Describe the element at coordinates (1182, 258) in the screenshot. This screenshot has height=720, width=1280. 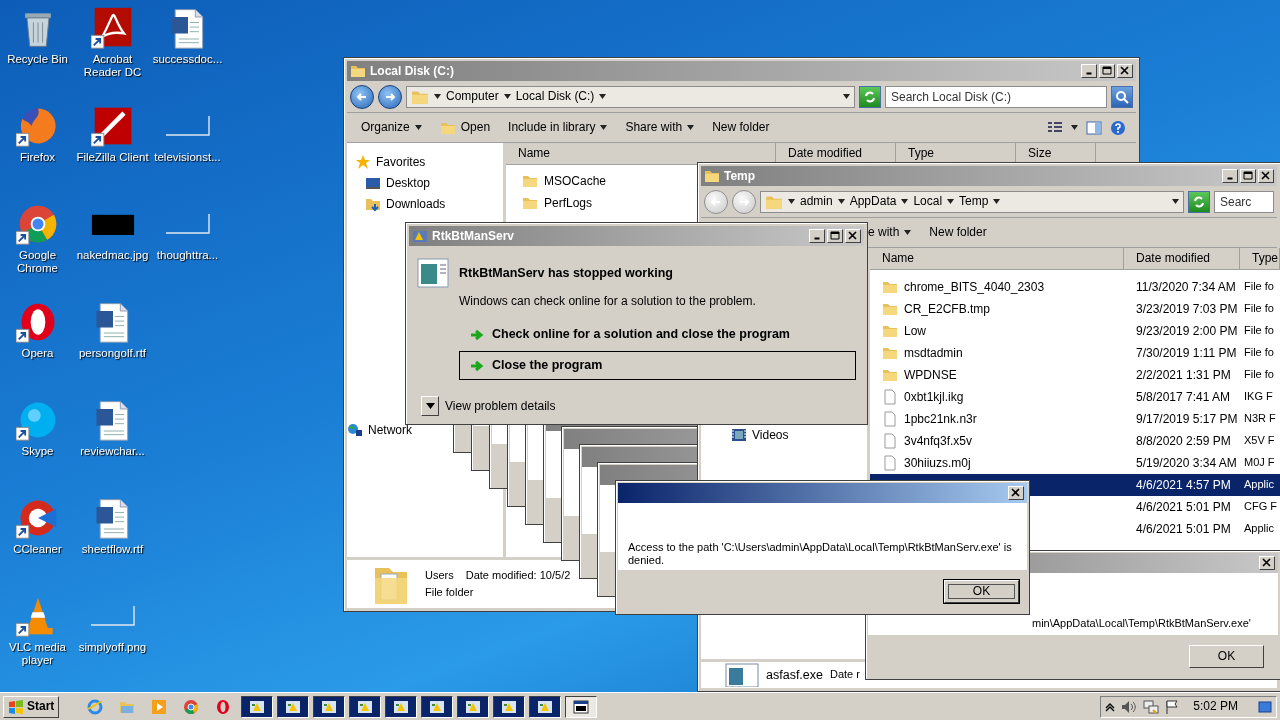
I see `column-header: Date modified` at that location.